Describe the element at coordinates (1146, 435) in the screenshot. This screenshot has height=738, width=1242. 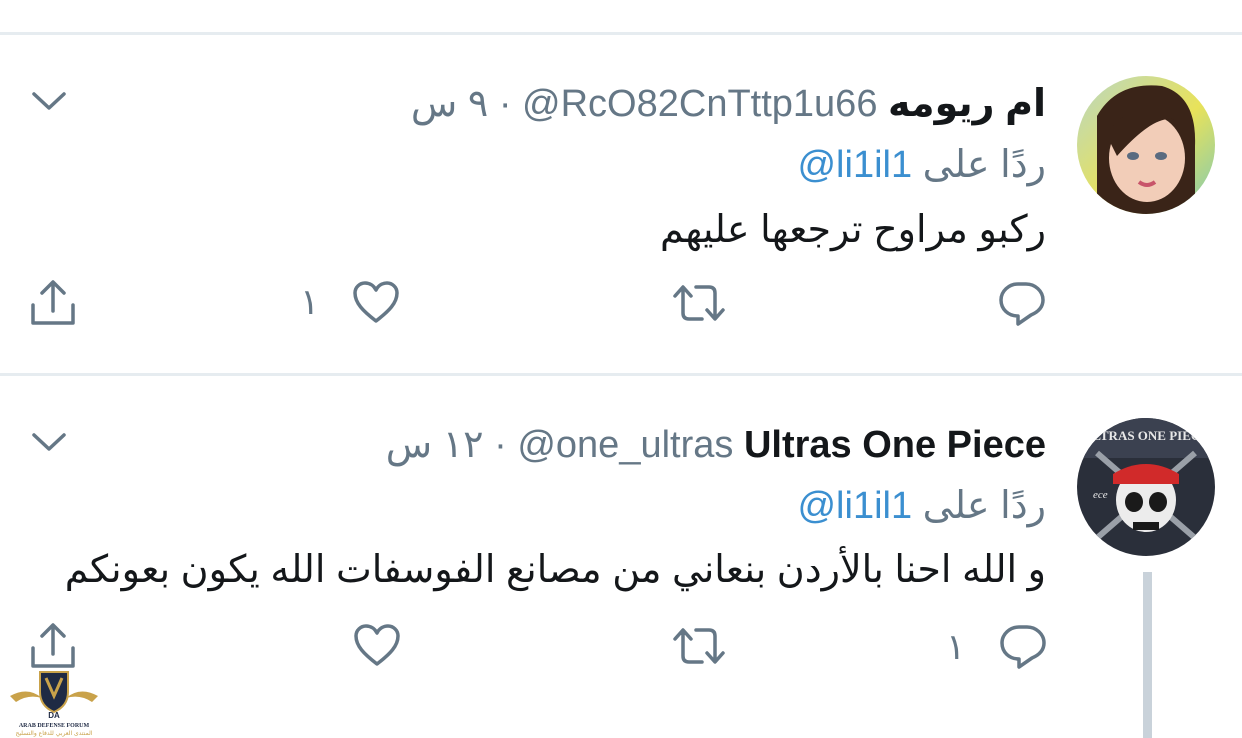
I see `svg-text: ULTRAS ONE PIECE` at that location.